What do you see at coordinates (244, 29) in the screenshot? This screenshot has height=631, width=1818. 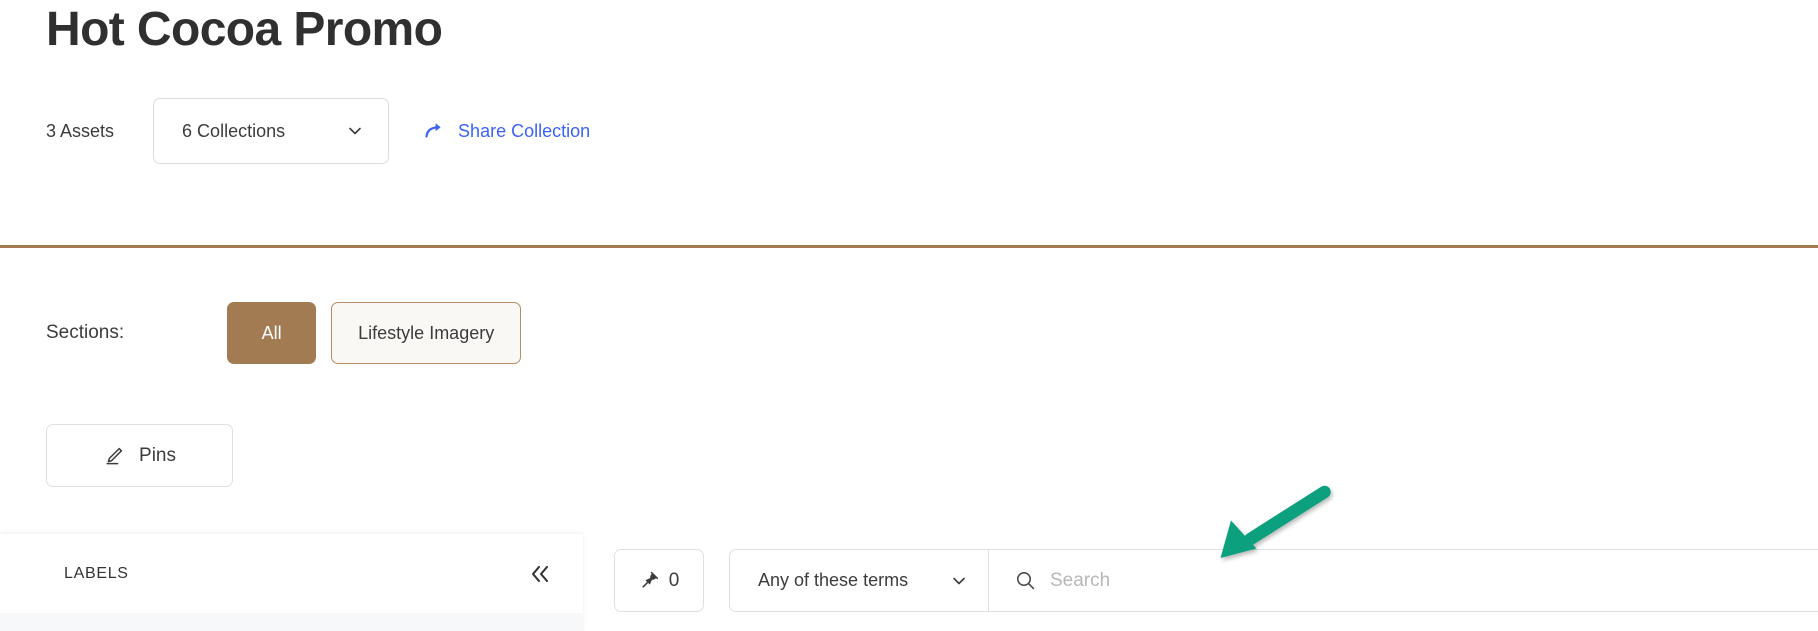 I see `page-title: Hot Cocoa Promo` at bounding box center [244, 29].